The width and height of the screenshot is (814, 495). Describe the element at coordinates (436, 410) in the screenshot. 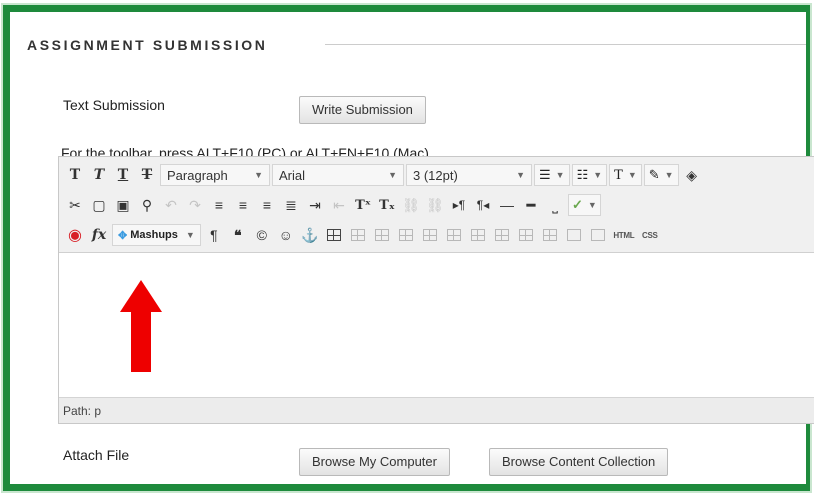

I see `editor-path-bar: Path: p` at that location.